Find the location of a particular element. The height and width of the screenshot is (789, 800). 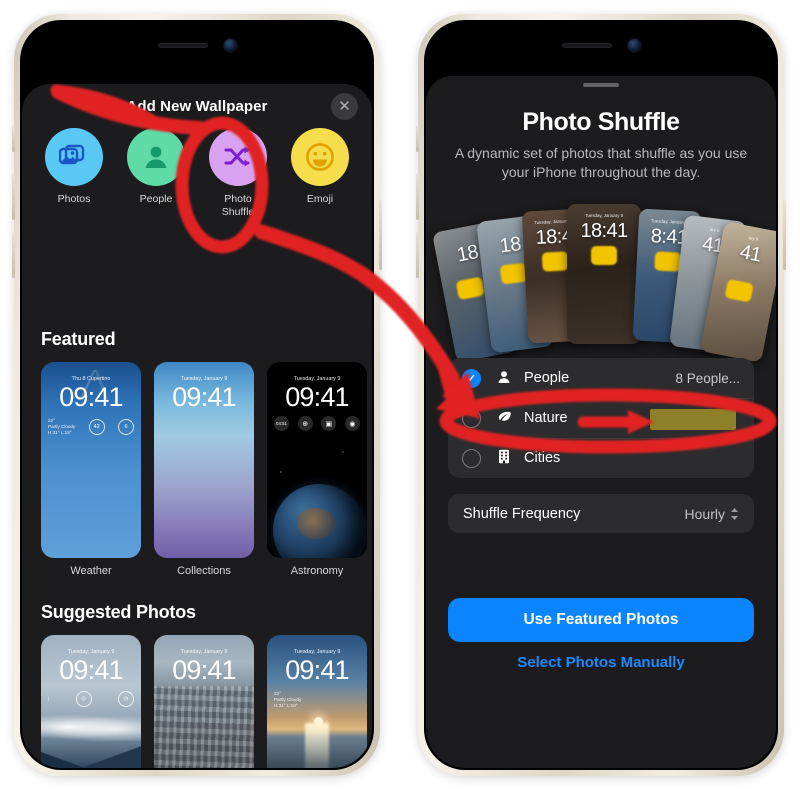

shuffle-frequency-row: Shuffle Frequency Hourly is located at coordinates (601, 513).